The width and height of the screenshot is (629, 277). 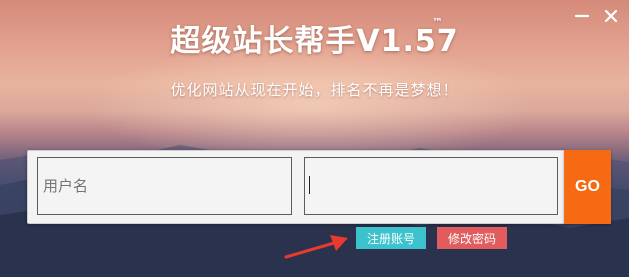 What do you see at coordinates (314, 41) in the screenshot?
I see `app-title: 超级站长帮手V1.57` at bounding box center [314, 41].